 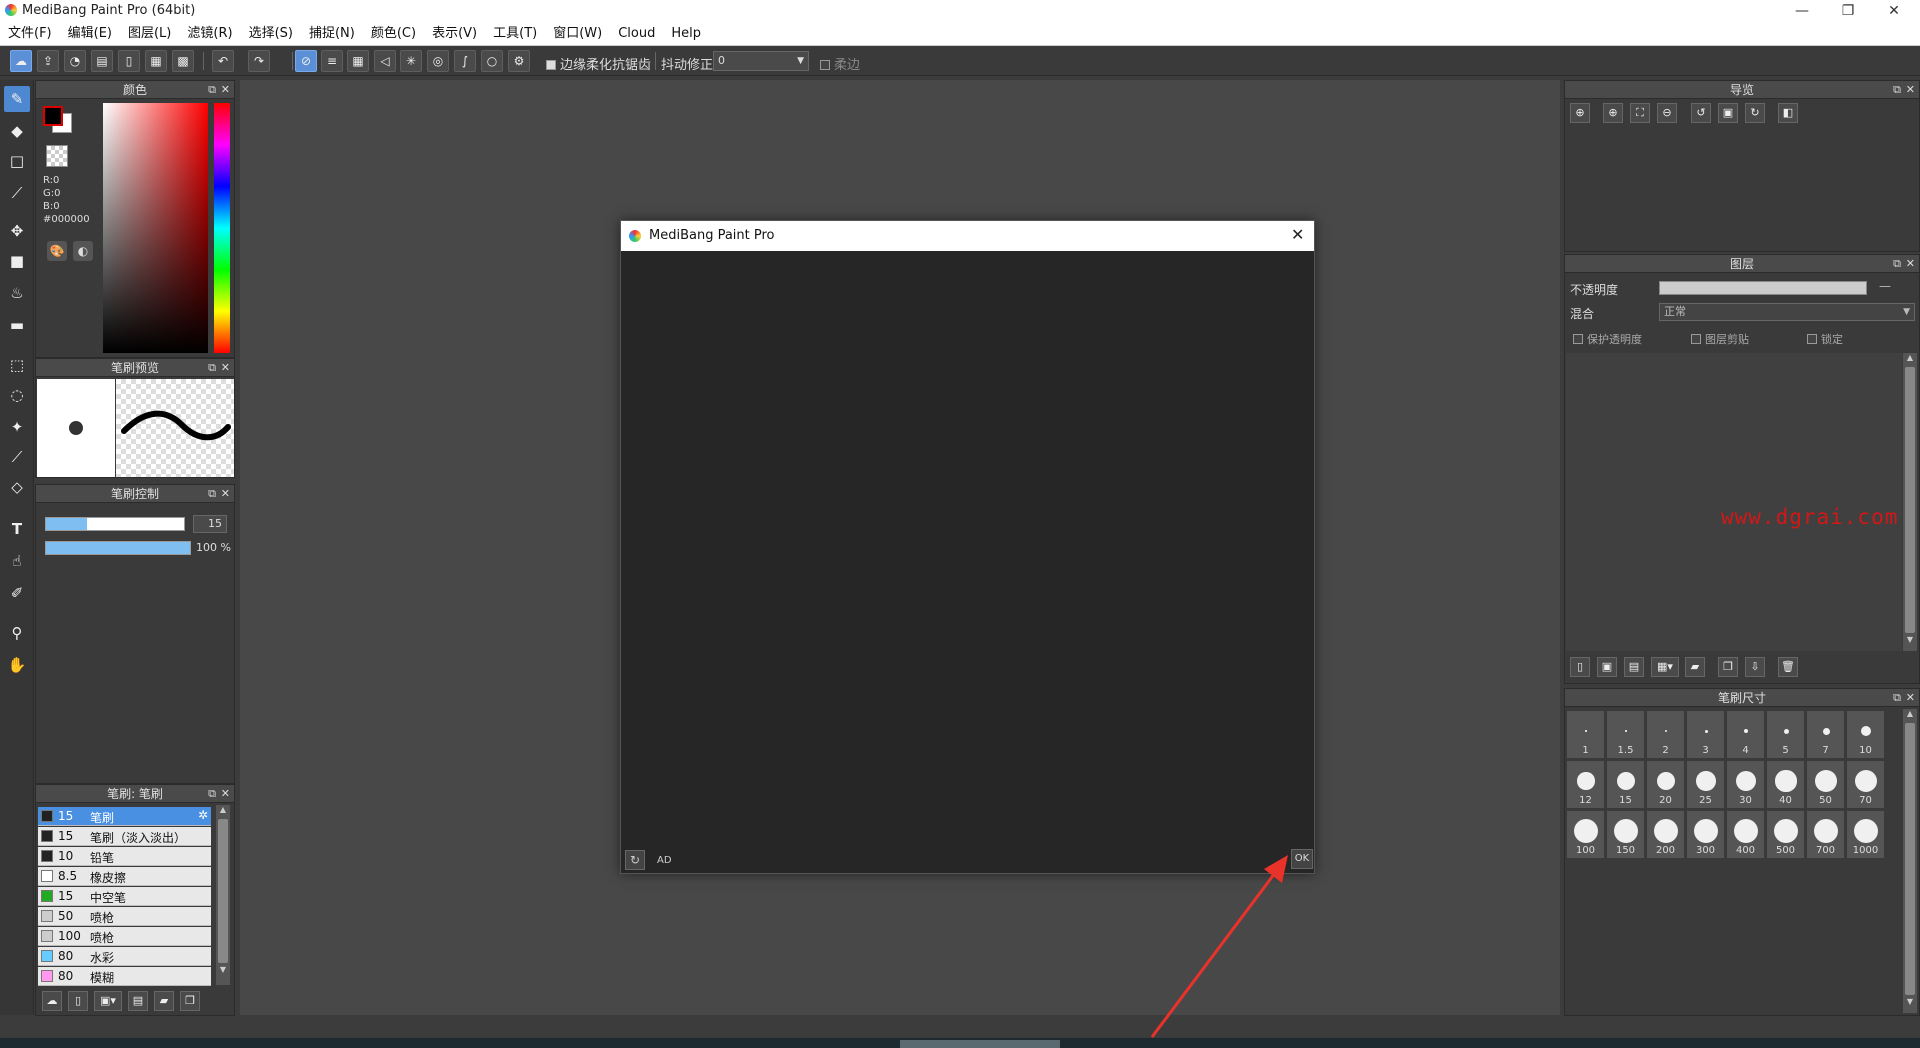 I want to click on parallel-snap-icon: ≡, so click(x=332, y=61).